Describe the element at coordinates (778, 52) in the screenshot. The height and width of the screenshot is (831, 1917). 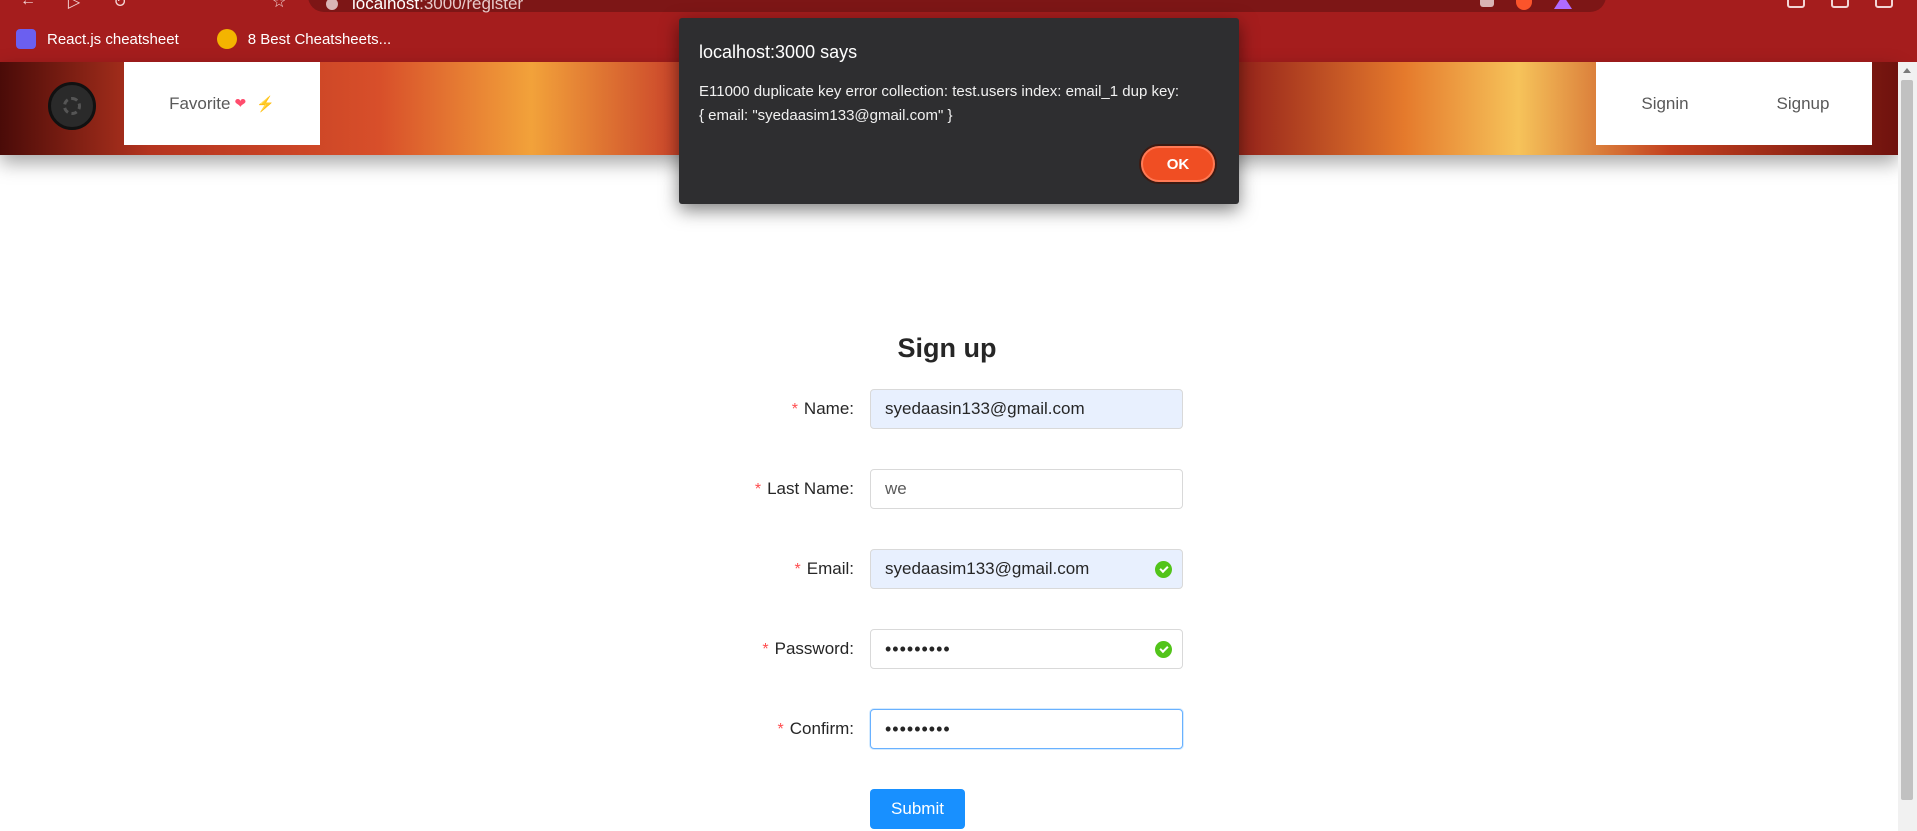
I see `alert-title: localhost:3000 says` at that location.